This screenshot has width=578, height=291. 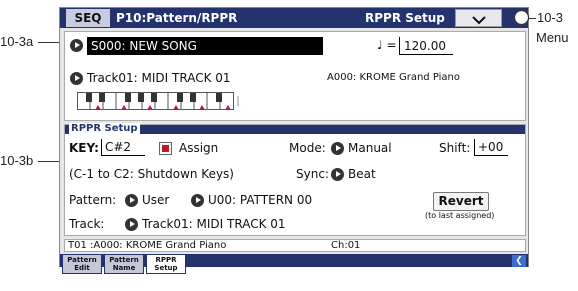 I want to click on callout-10-3: 10-3, so click(x=550, y=17).